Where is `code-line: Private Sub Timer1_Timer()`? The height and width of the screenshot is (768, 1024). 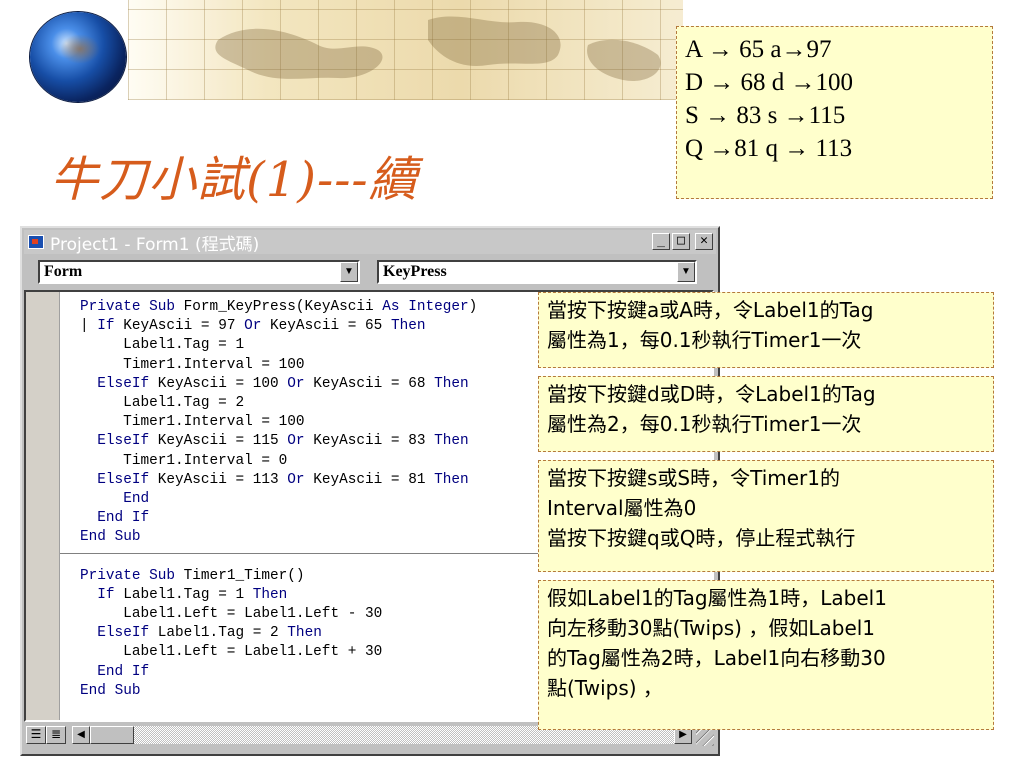 code-line: Private Sub Timer1_Timer() is located at coordinates (278, 576).